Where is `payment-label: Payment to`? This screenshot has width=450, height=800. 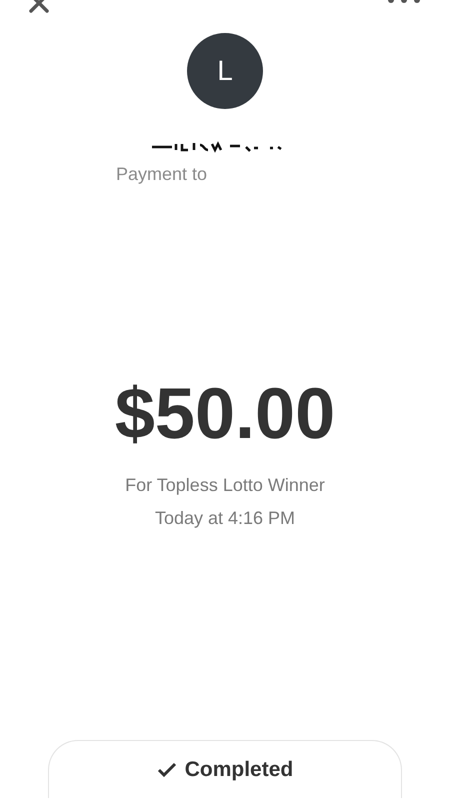
payment-label: Payment to is located at coordinates (162, 174).